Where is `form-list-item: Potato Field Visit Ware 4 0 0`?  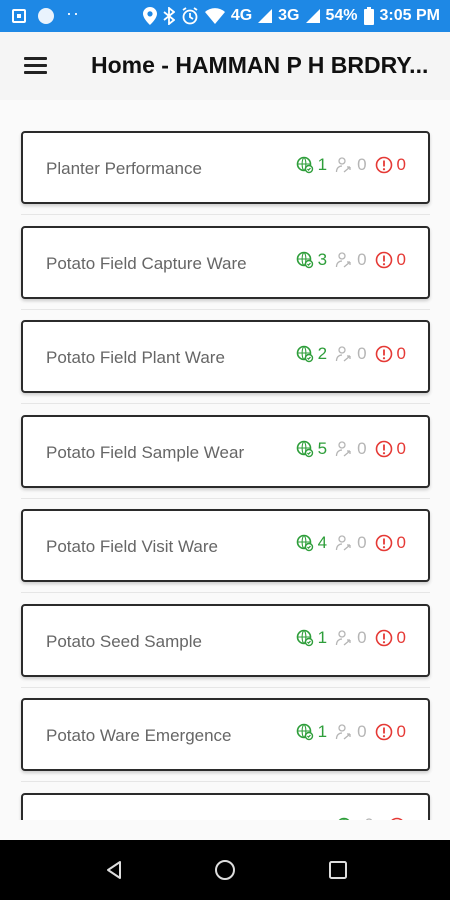 form-list-item: Potato Field Visit Ware 4 0 0 is located at coordinates (225, 545).